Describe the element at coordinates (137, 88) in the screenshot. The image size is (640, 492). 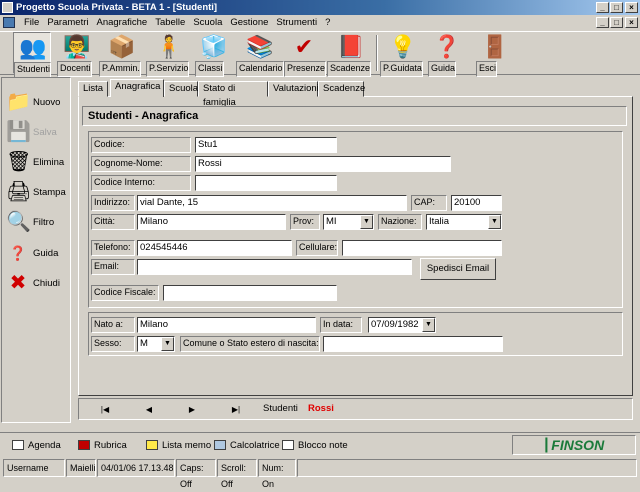
I see `tab-anagrafica: Anagrafica` at that location.